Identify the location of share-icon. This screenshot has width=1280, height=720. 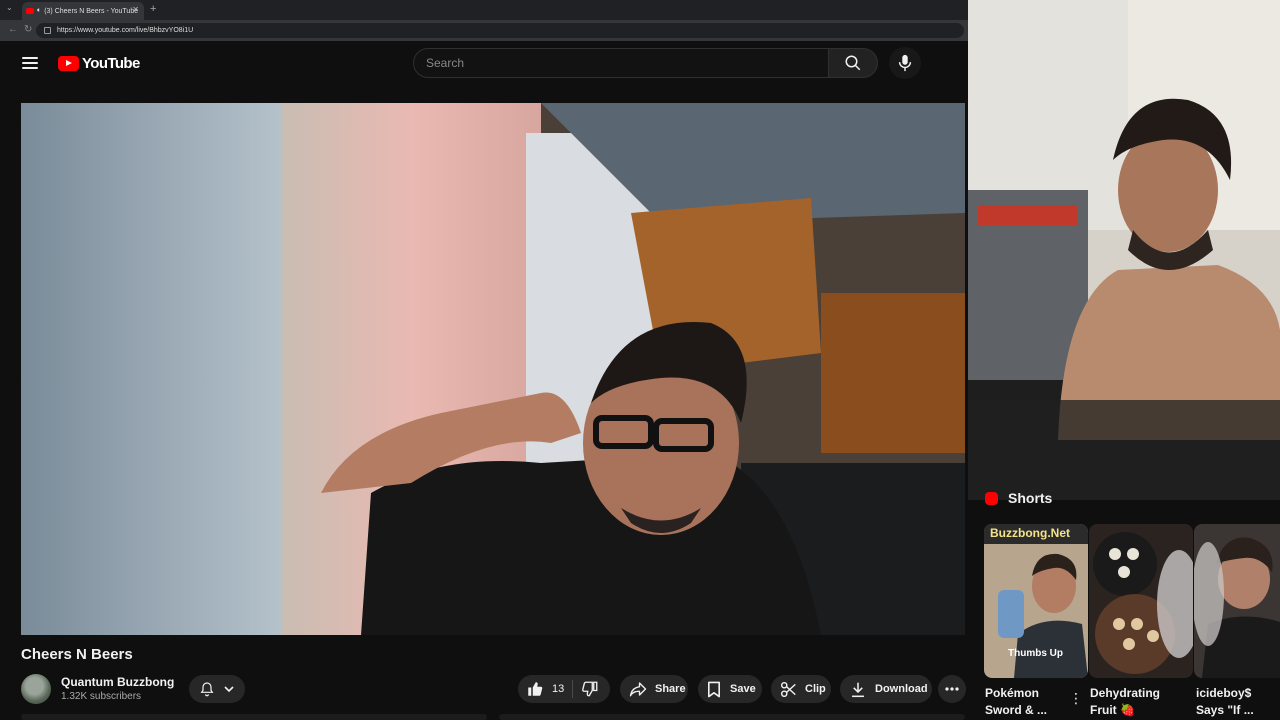
(638, 689).